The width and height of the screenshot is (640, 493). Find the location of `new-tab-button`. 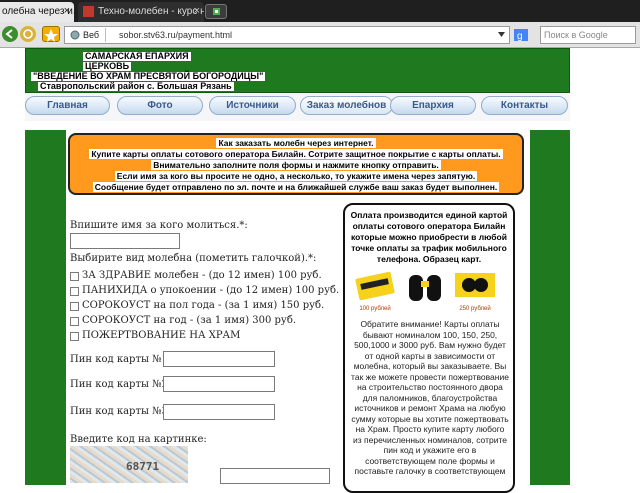

new-tab-button is located at coordinates (216, 11).